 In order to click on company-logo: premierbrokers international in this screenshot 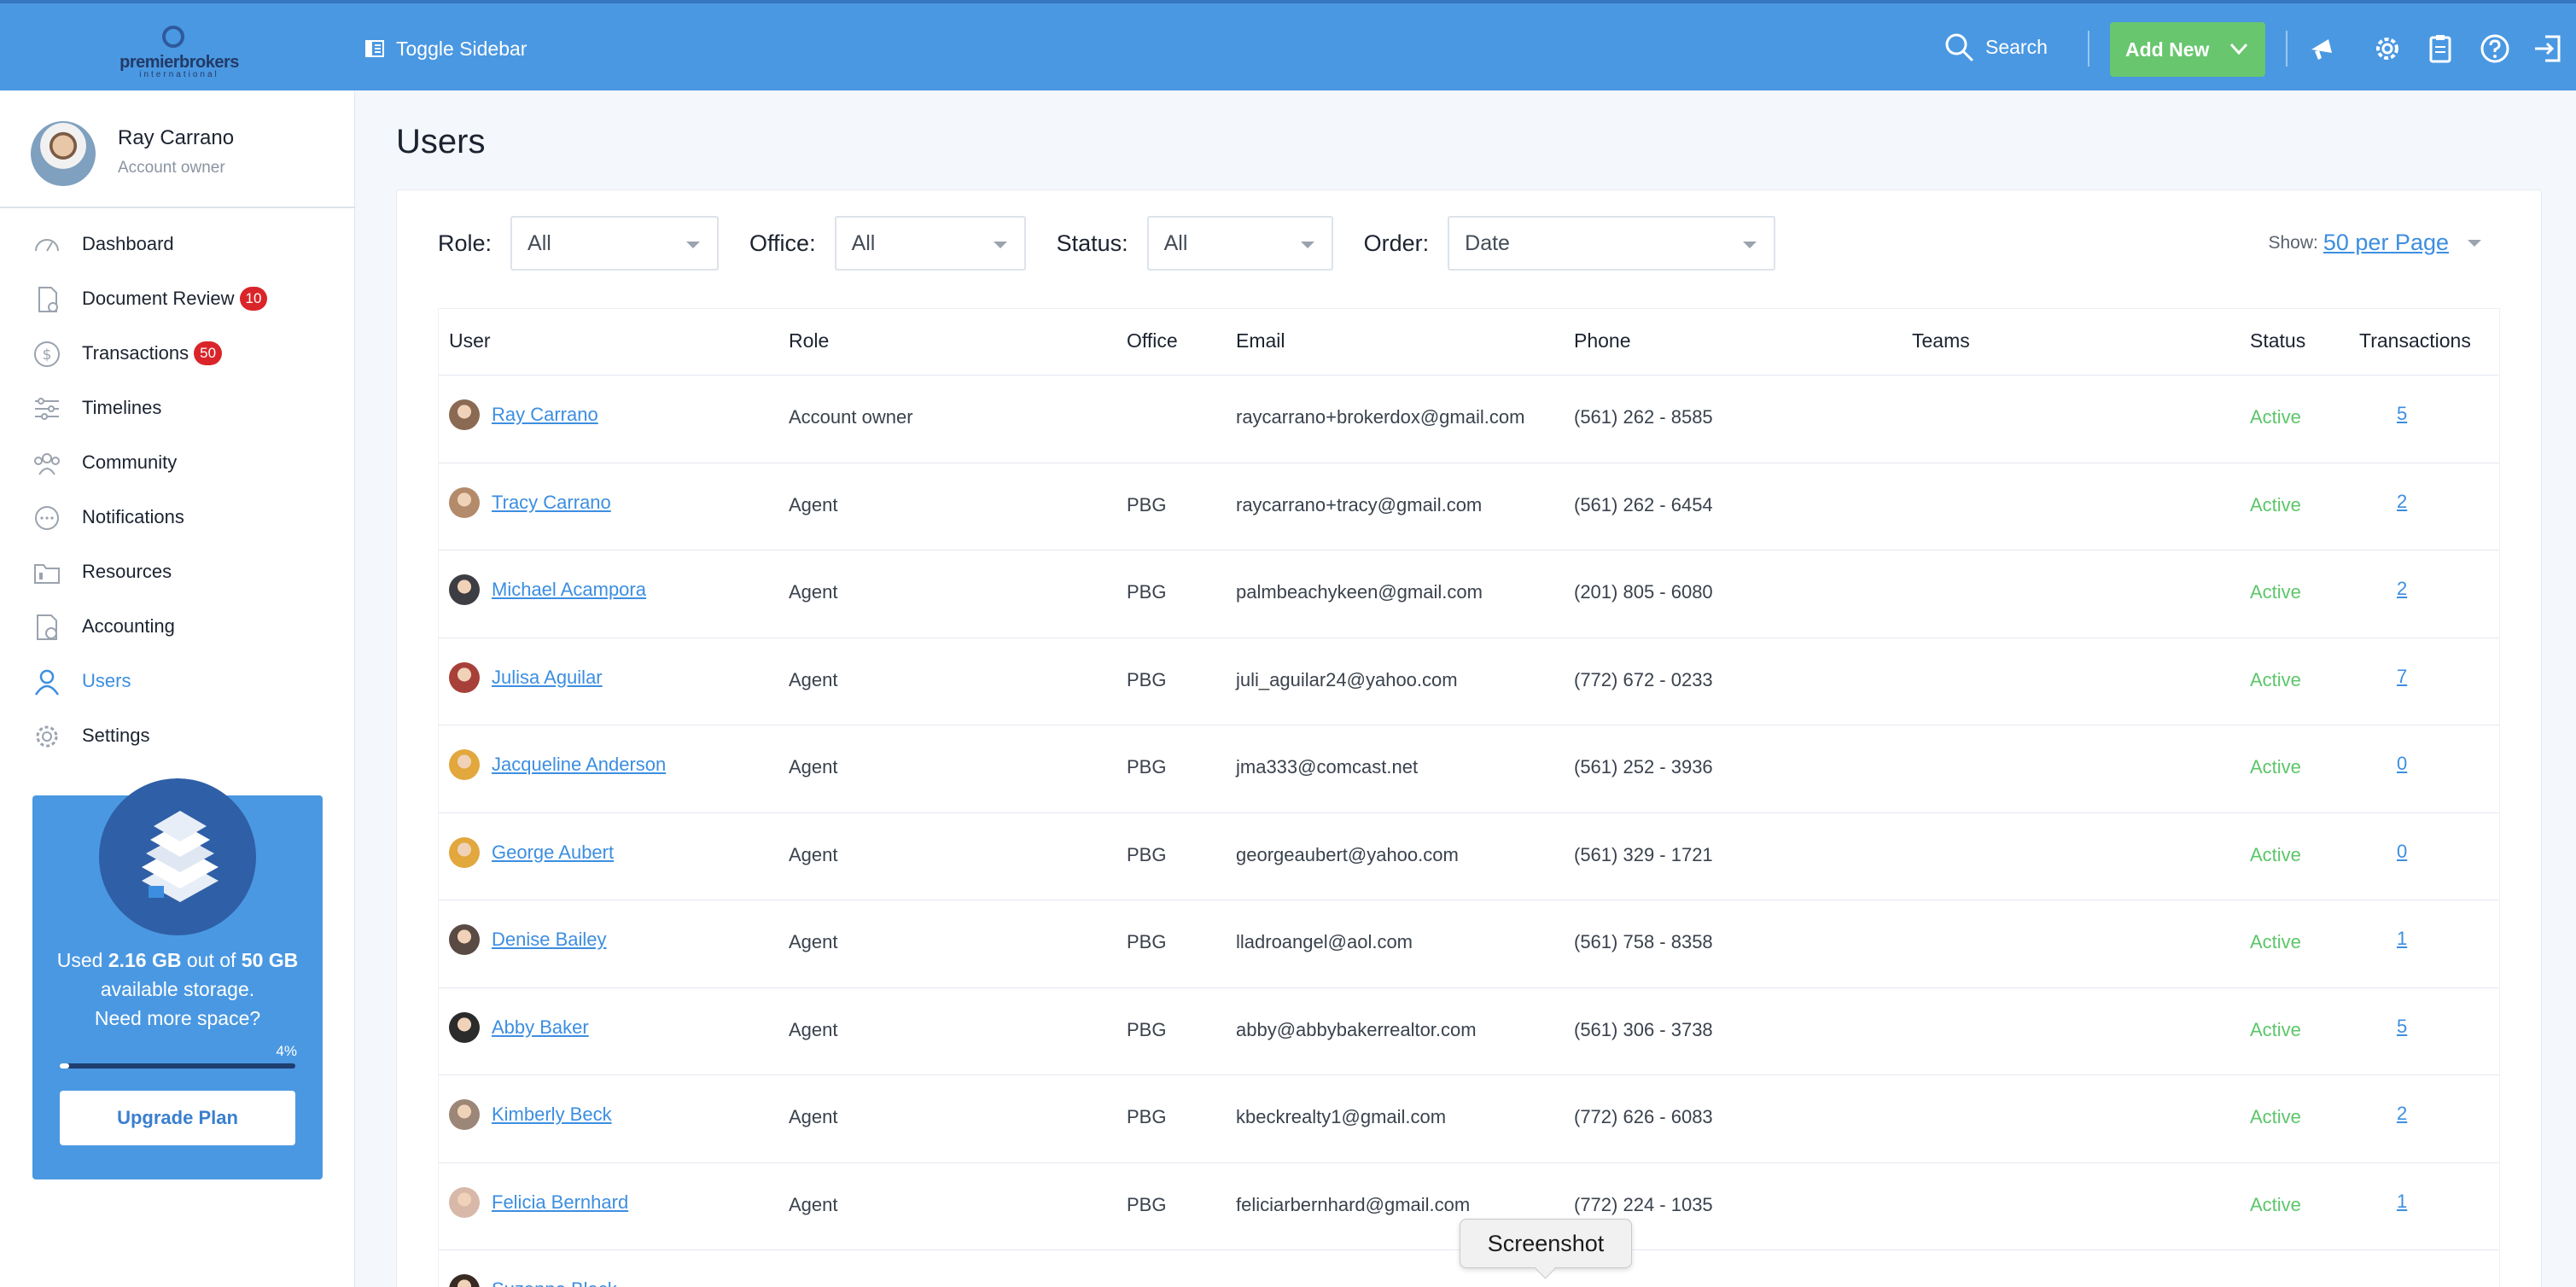, I will do `click(179, 52)`.